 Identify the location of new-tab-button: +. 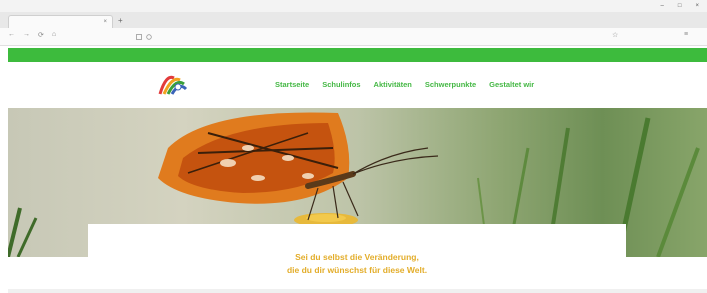
(120, 20).